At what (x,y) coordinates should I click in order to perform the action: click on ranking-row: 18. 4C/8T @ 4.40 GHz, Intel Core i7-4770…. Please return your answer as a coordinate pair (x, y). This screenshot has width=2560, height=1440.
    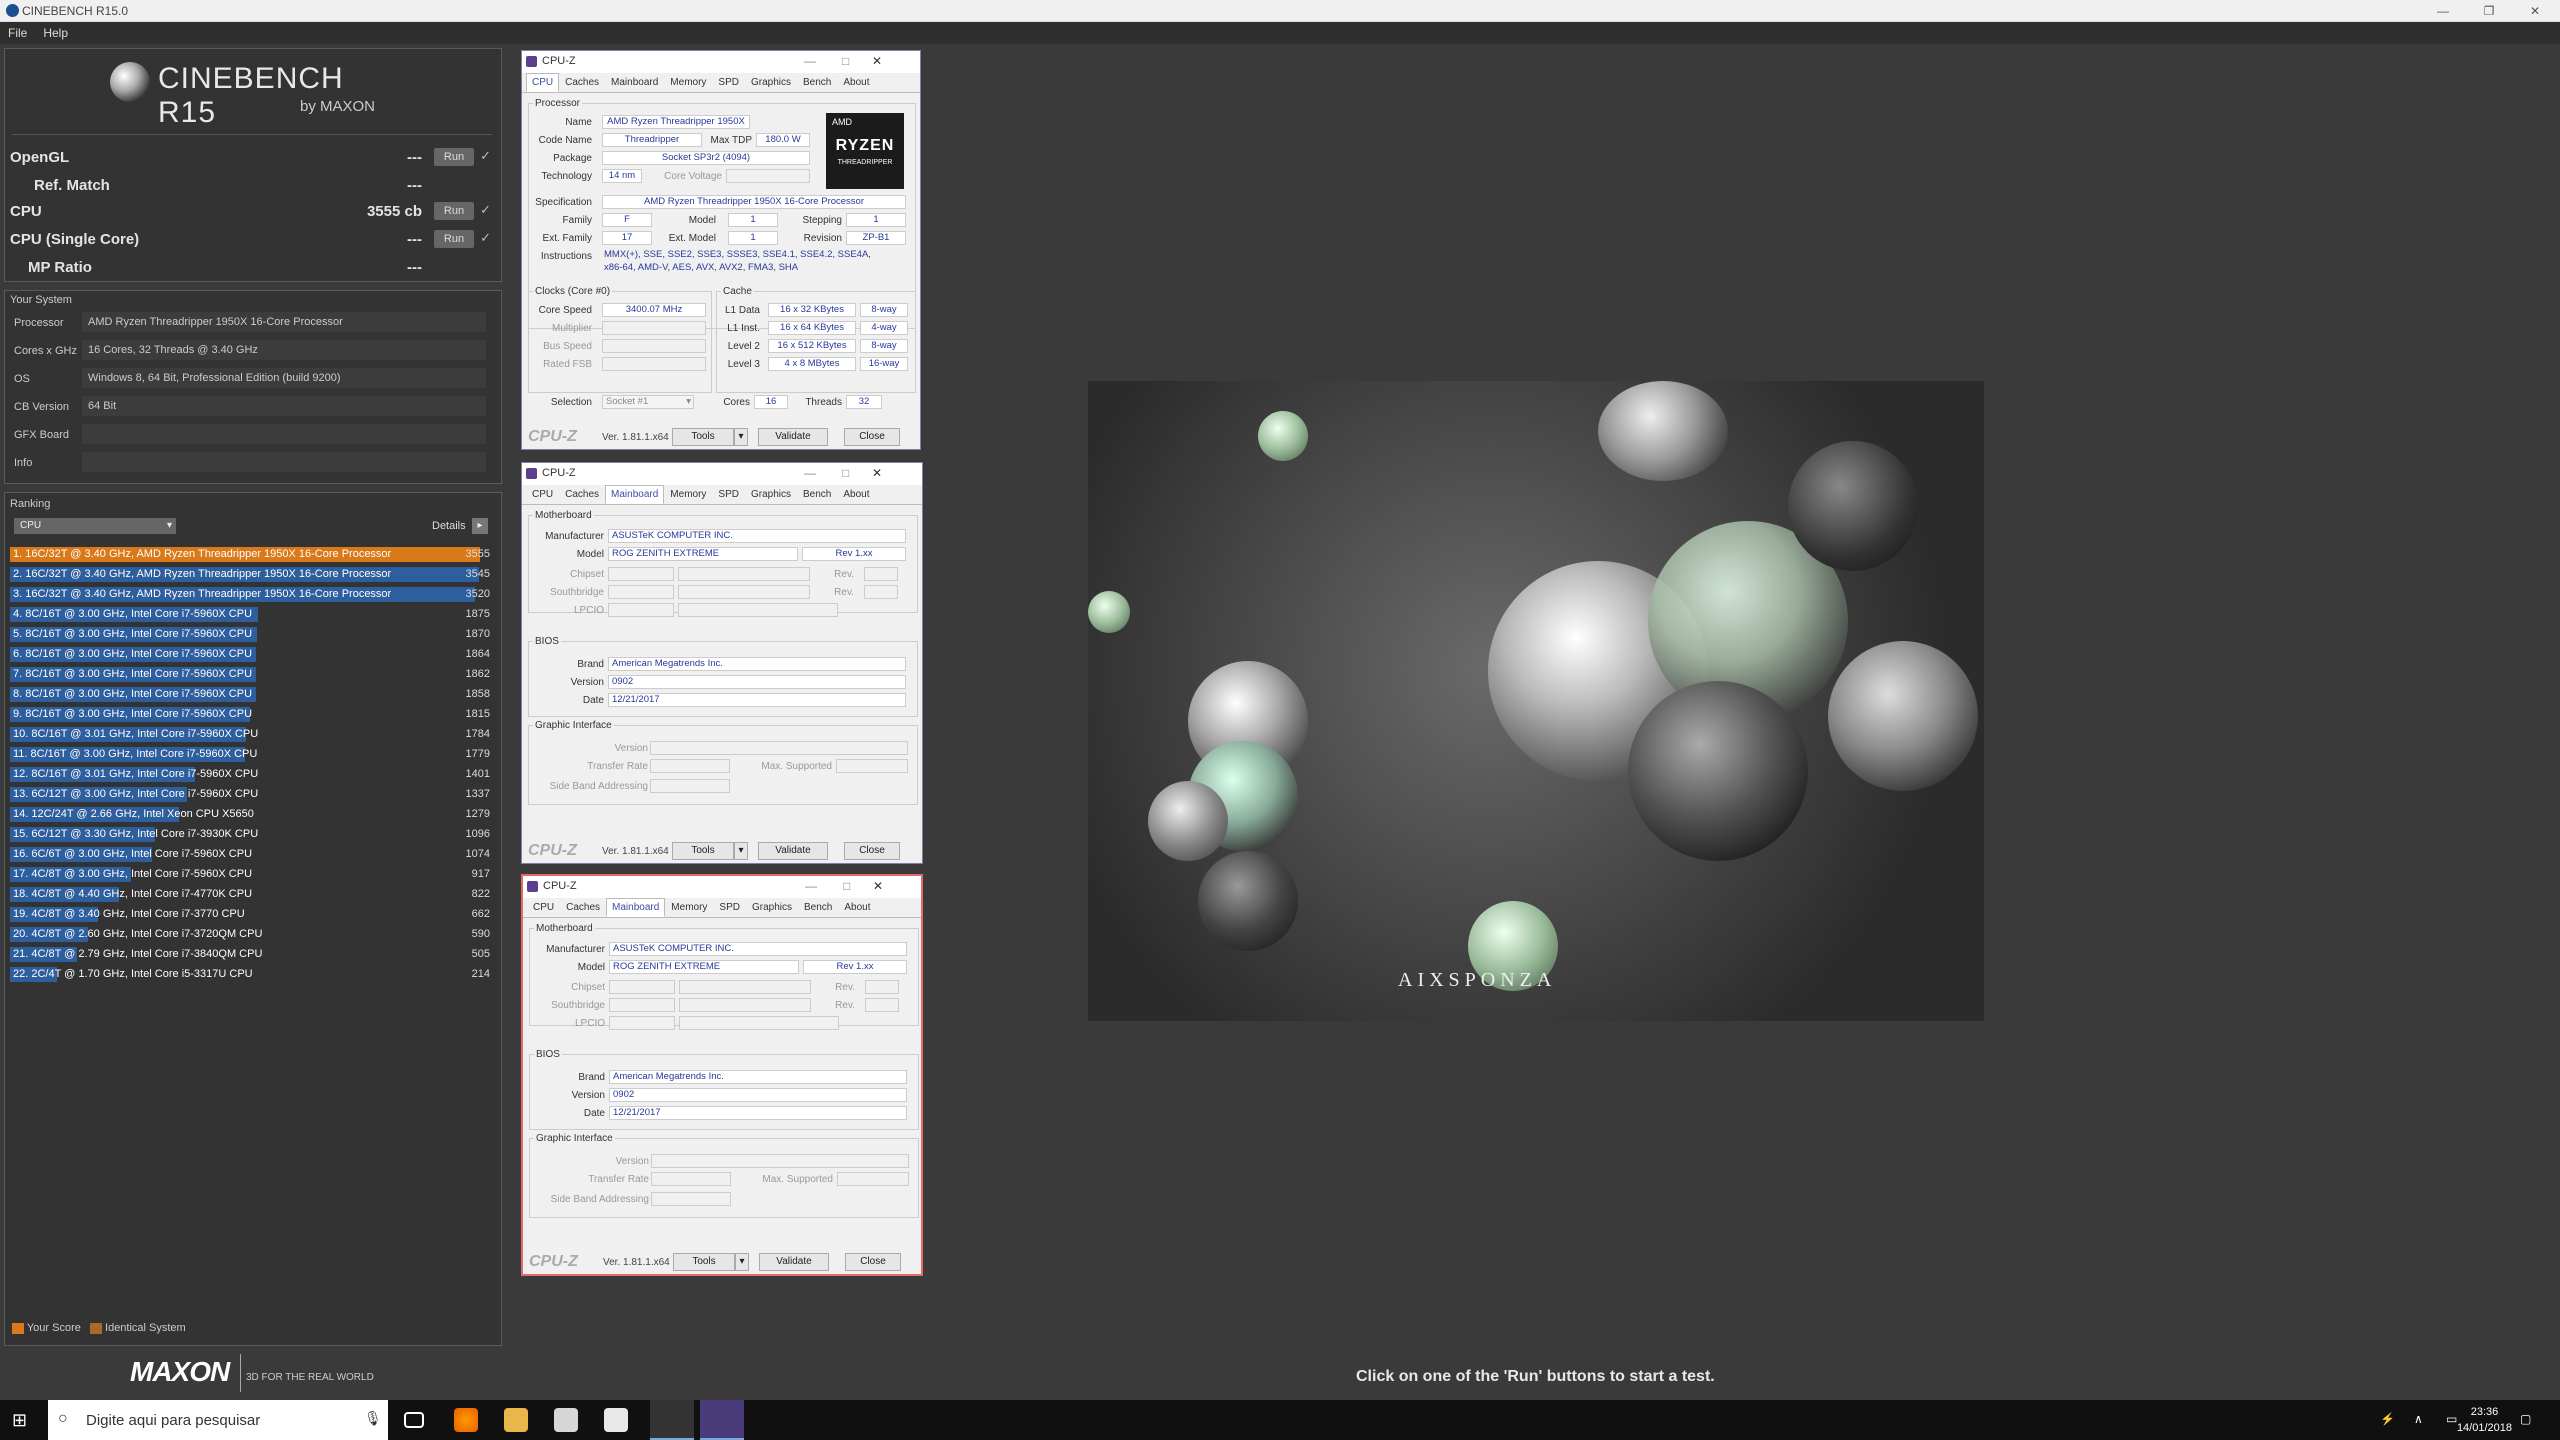
    Looking at the image, I should click on (250, 894).